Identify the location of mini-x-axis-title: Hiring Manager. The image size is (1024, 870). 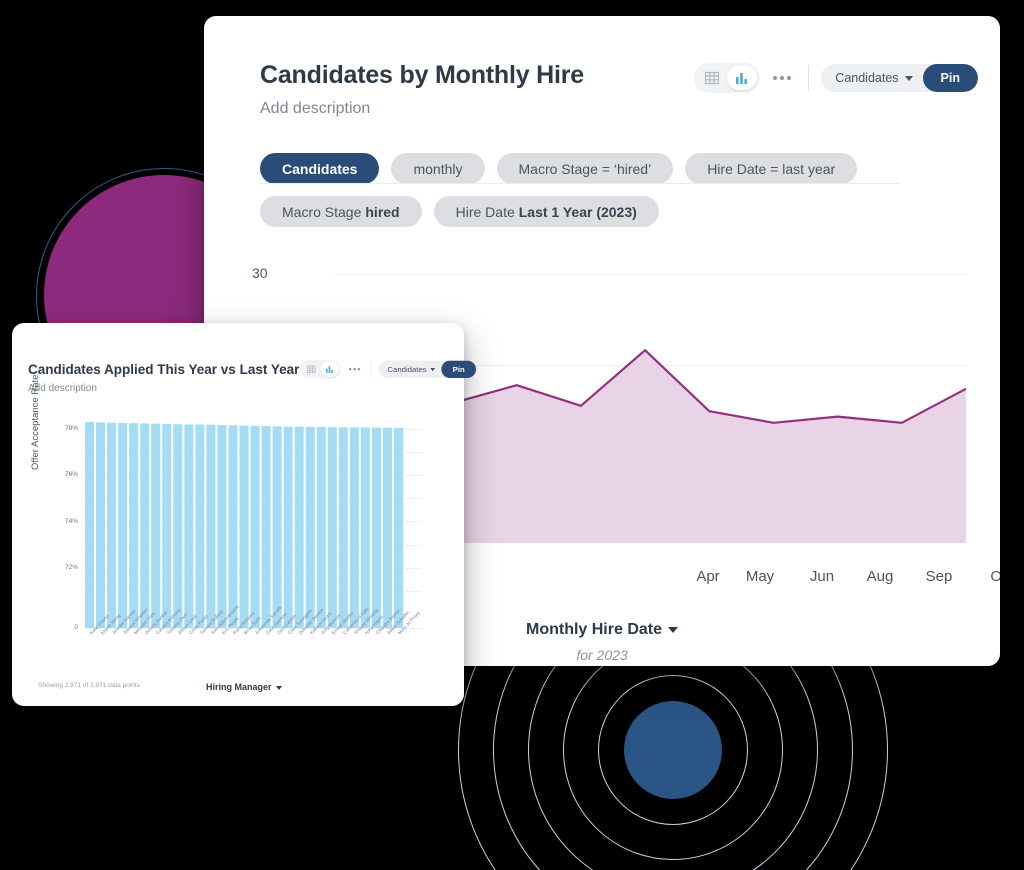
(244, 687).